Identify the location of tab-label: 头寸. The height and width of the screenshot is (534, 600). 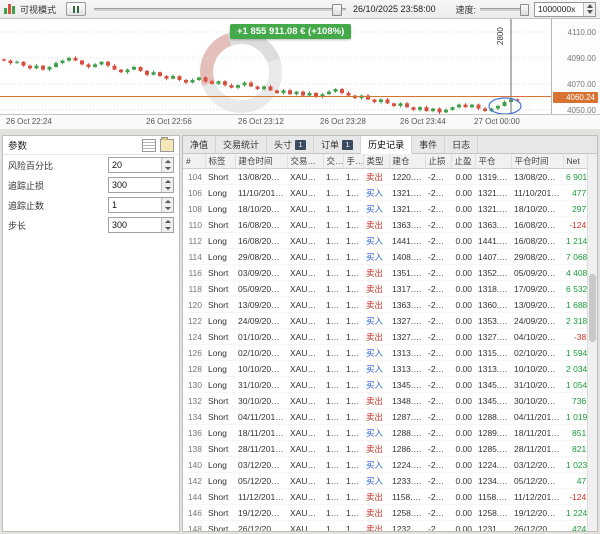
(283, 145).